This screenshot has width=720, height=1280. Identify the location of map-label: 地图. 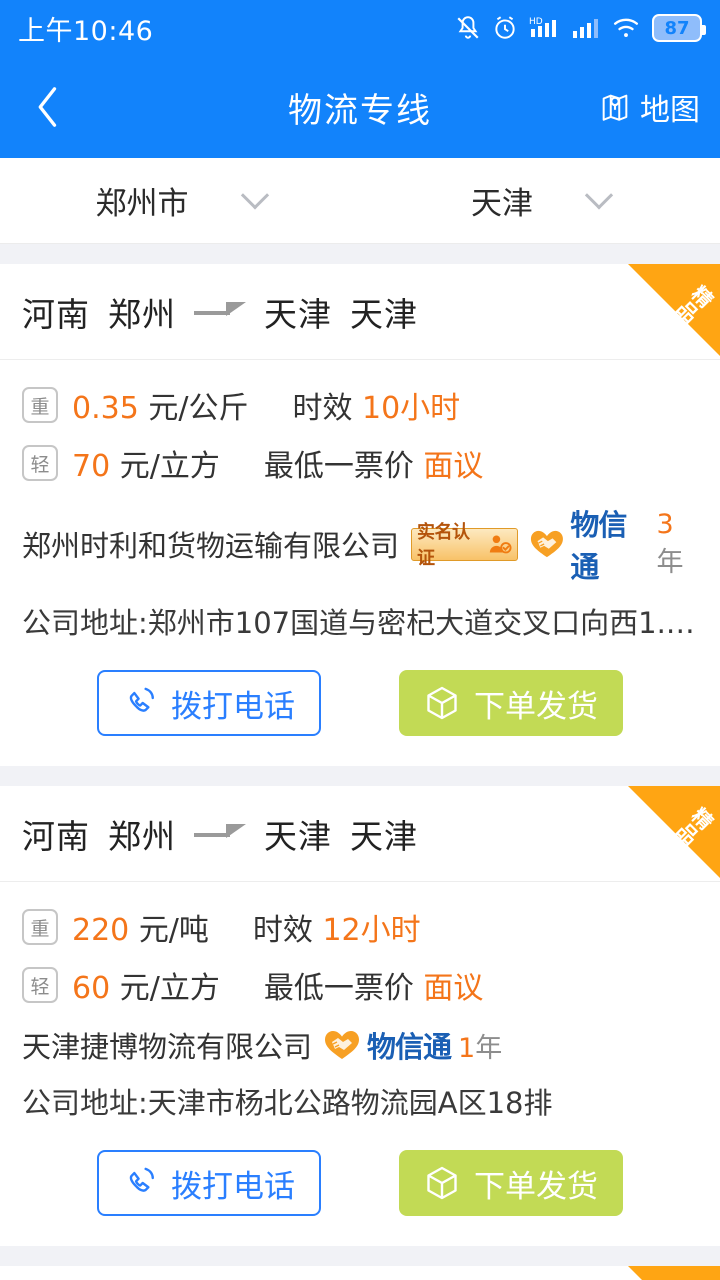
(670, 110).